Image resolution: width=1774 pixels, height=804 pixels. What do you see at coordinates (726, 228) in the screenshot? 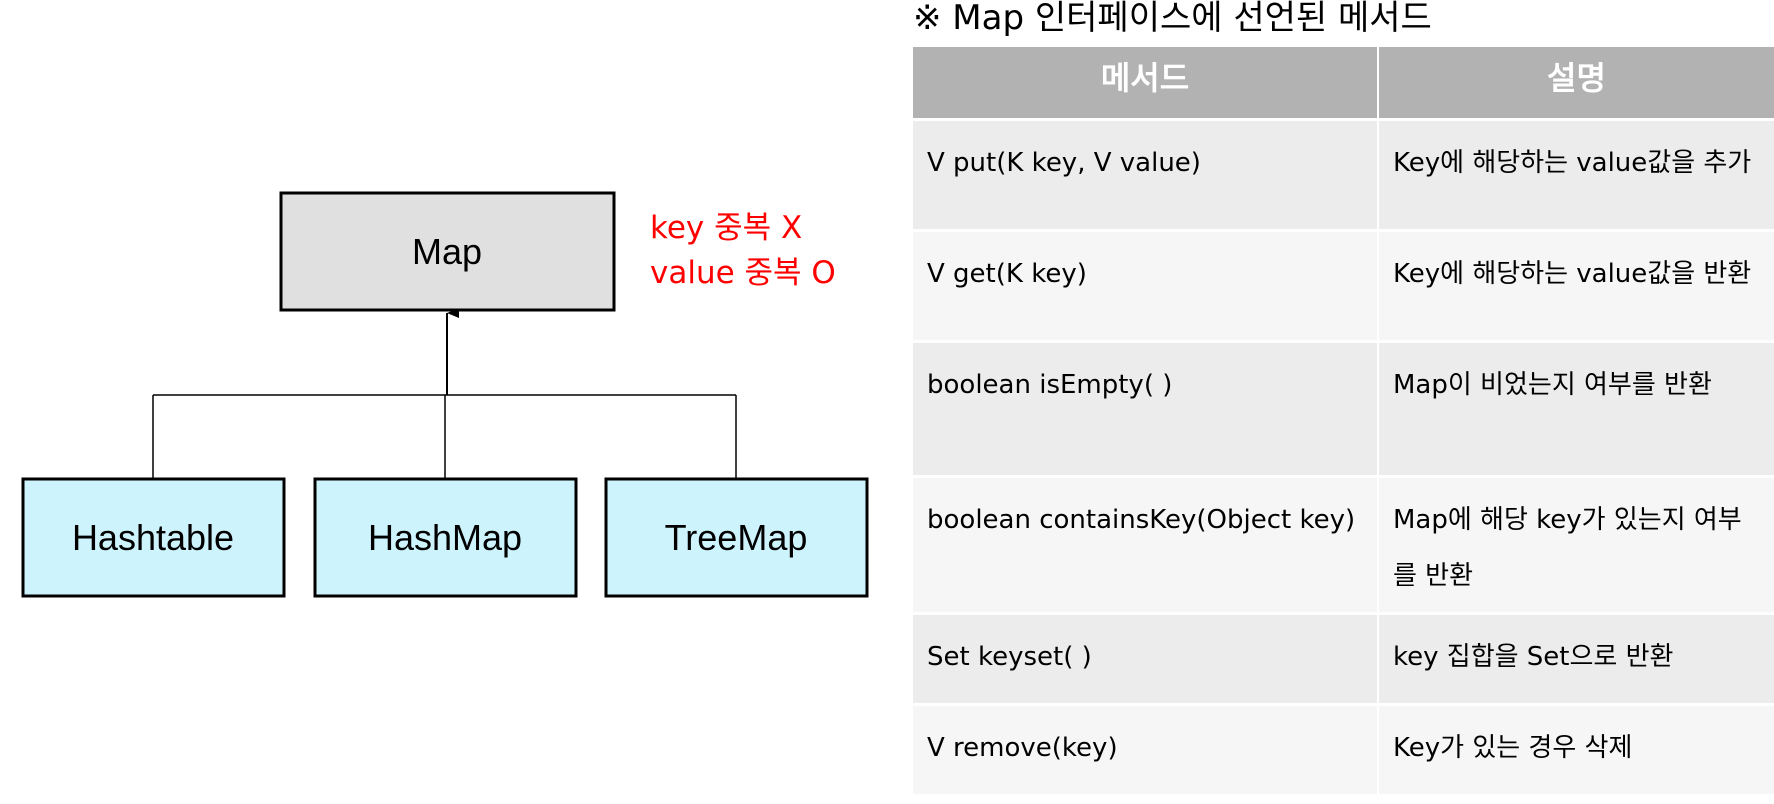
I see `note-line-key: key 중복 X` at bounding box center [726, 228].